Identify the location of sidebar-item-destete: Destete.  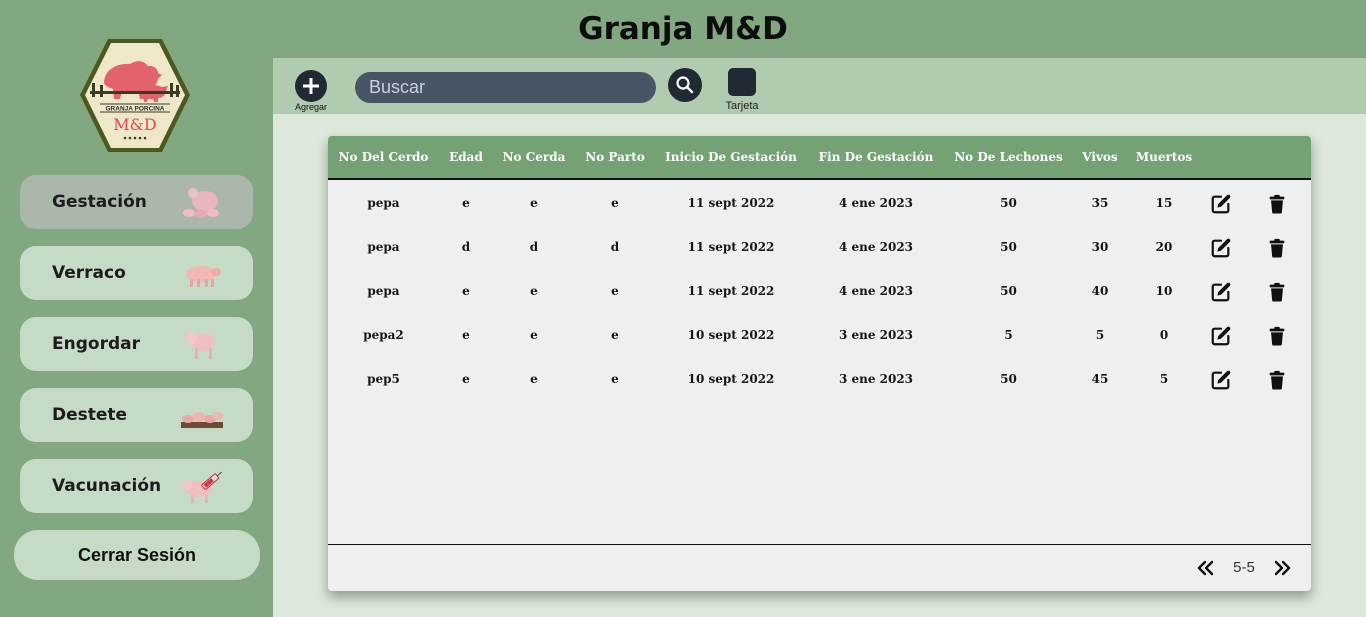
(136, 415).